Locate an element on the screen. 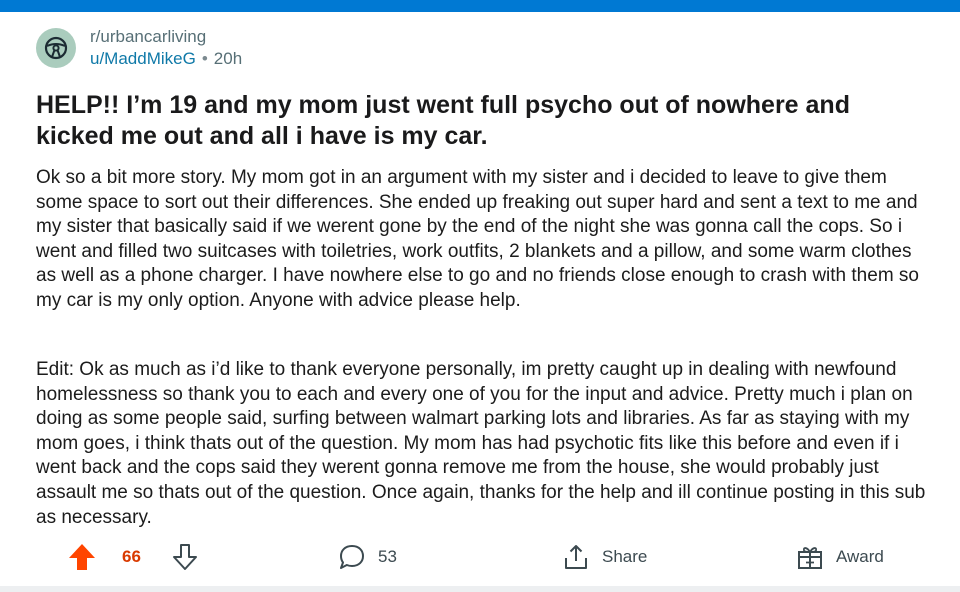 This screenshot has width=960, height=592. bottom-divider is located at coordinates (480, 589).